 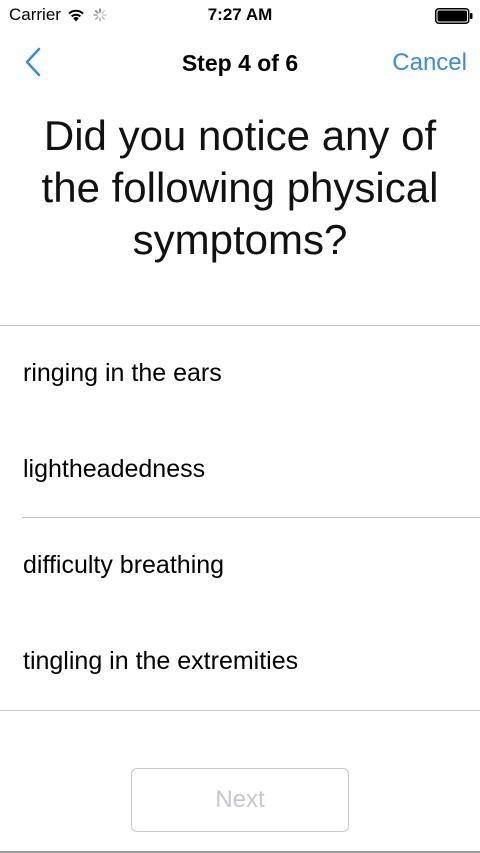 I want to click on option-label: tingling in the extremities, so click(x=161, y=661).